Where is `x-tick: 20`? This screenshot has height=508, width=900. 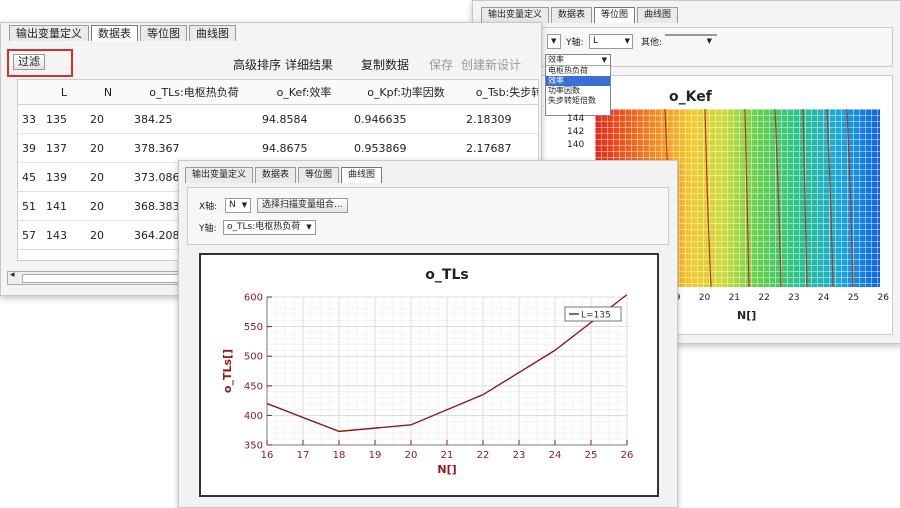
x-tick: 20 is located at coordinates (704, 298).